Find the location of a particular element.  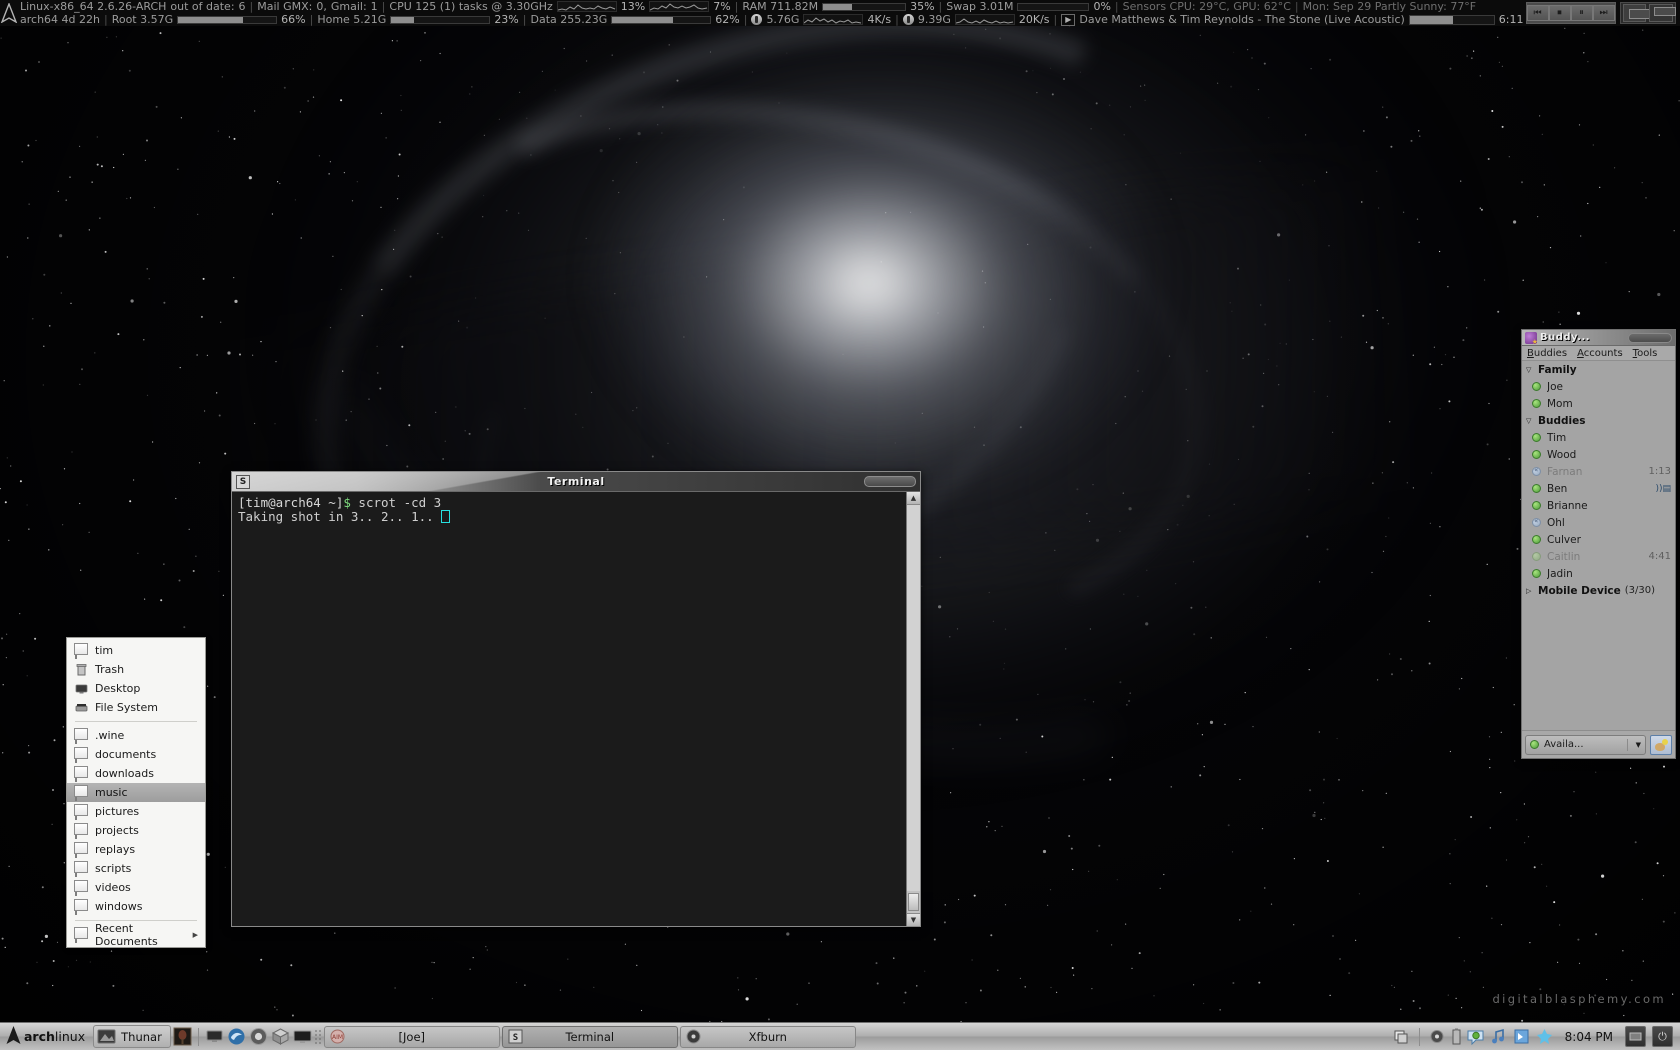

ram-percent: 35% is located at coordinates (922, 6).